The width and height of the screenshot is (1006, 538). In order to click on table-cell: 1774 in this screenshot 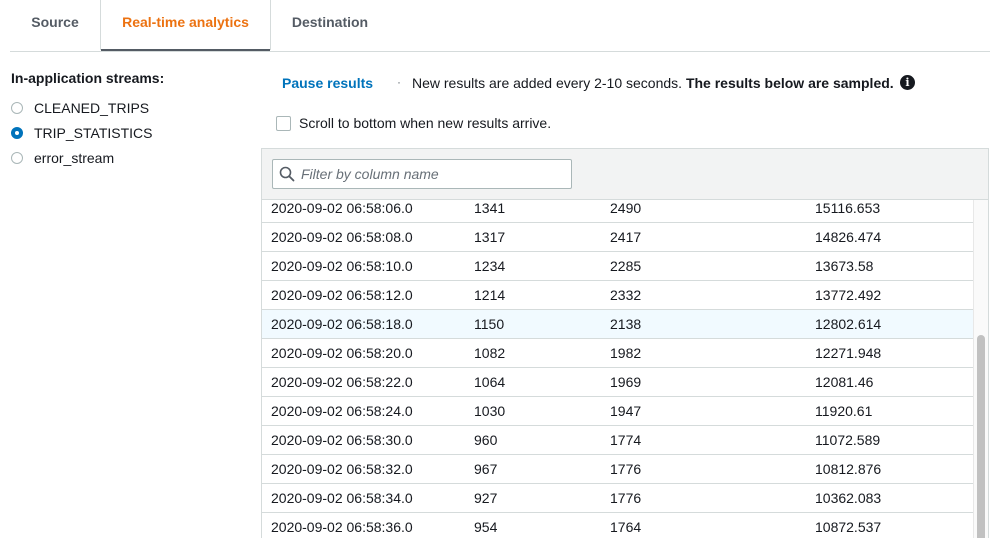, I will do `click(626, 440)`.